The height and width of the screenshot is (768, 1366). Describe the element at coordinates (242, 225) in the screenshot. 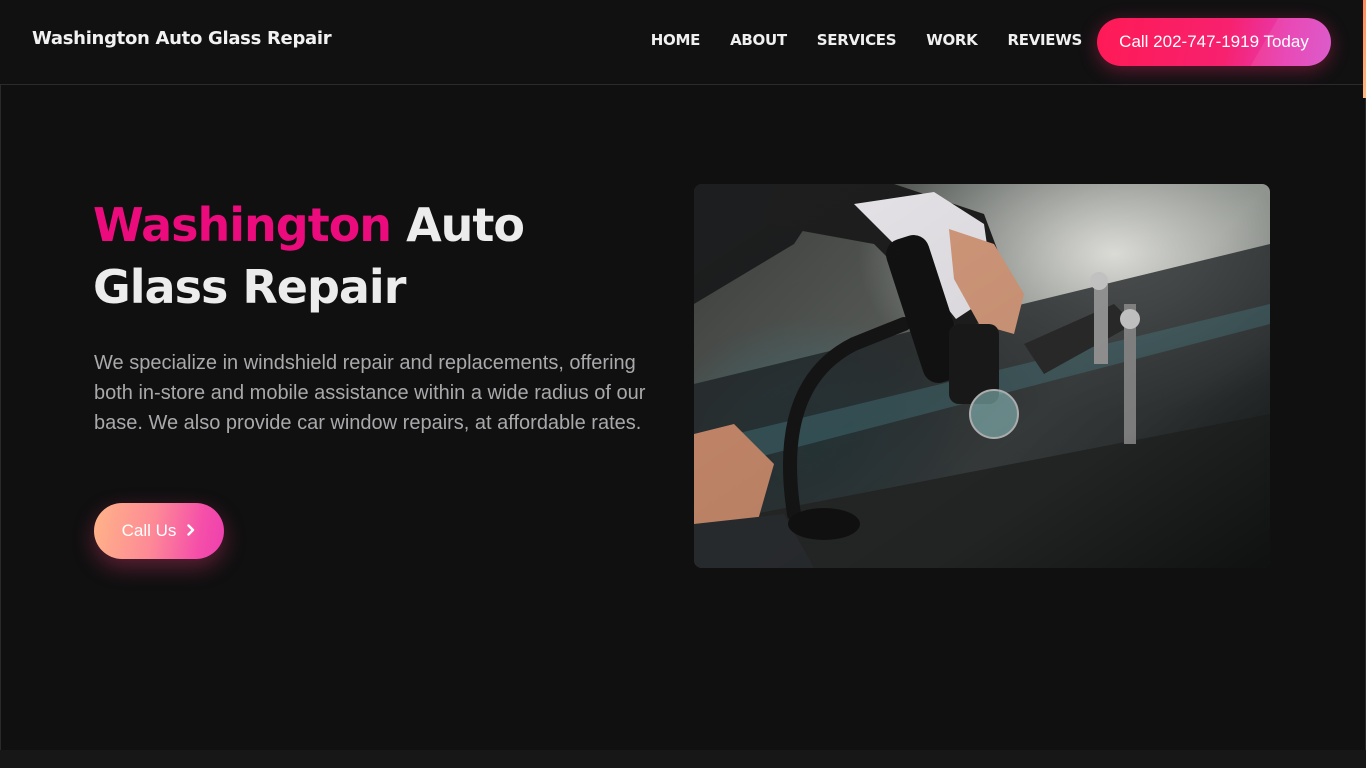

I see `hero-title-accent: Washington` at that location.